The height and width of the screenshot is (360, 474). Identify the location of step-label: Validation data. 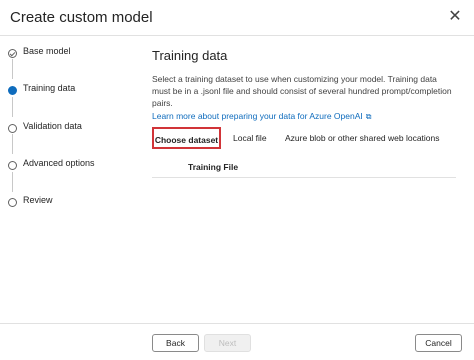
(52, 126).